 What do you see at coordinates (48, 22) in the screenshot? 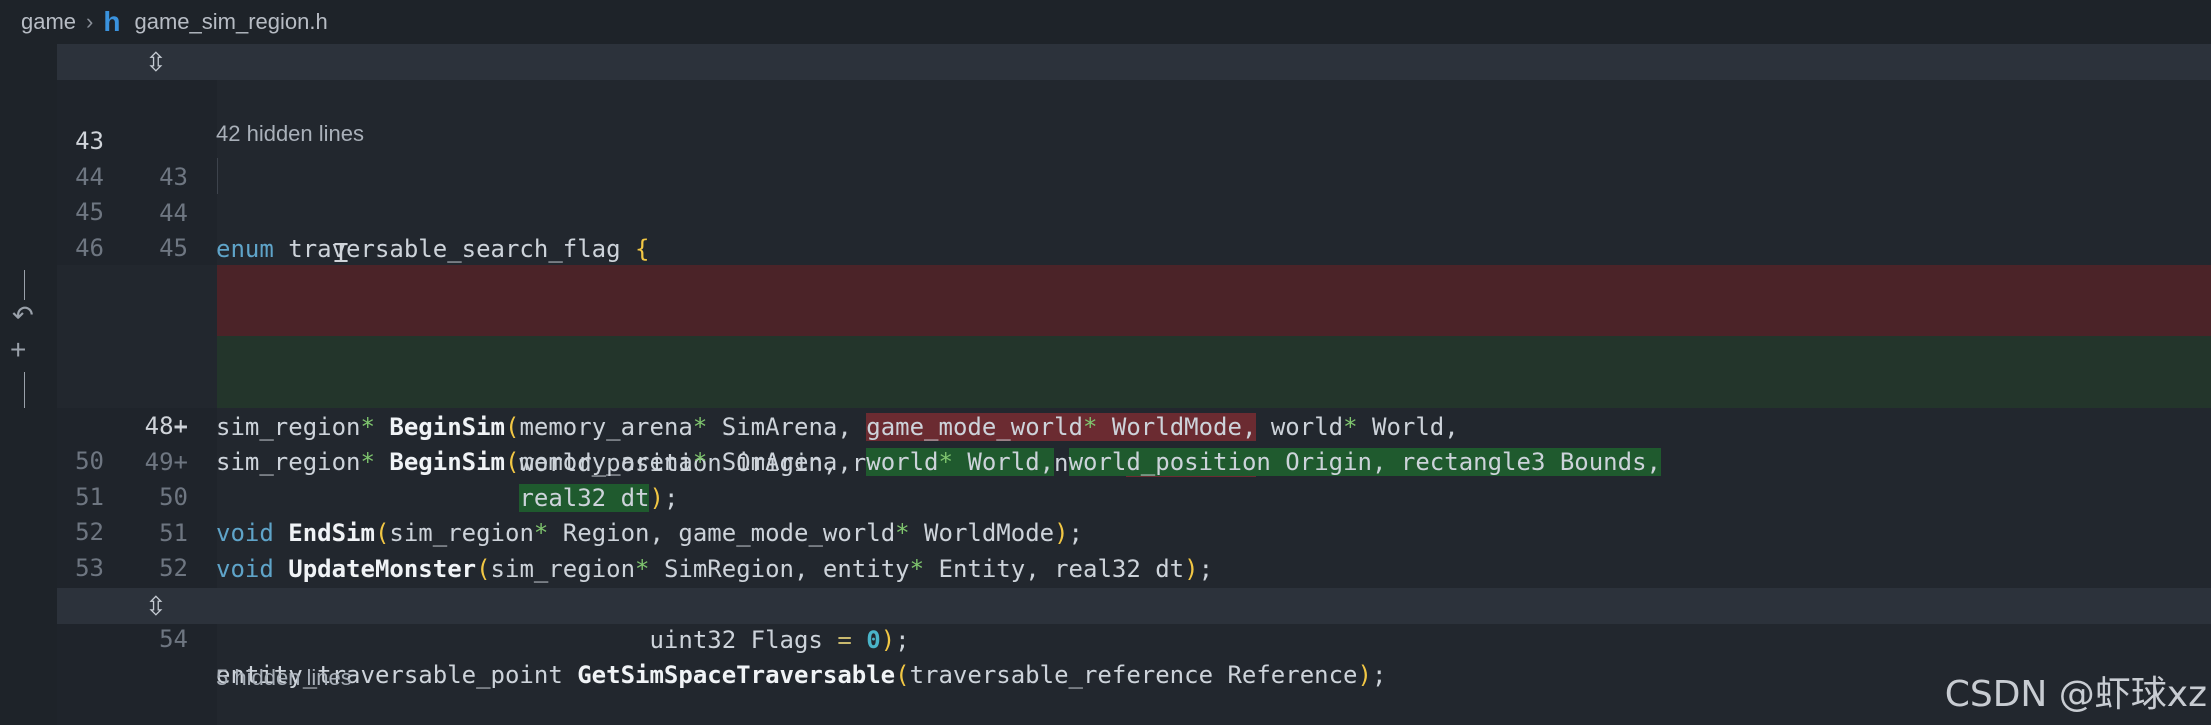
I see `breadcrumb-folder: game` at bounding box center [48, 22].